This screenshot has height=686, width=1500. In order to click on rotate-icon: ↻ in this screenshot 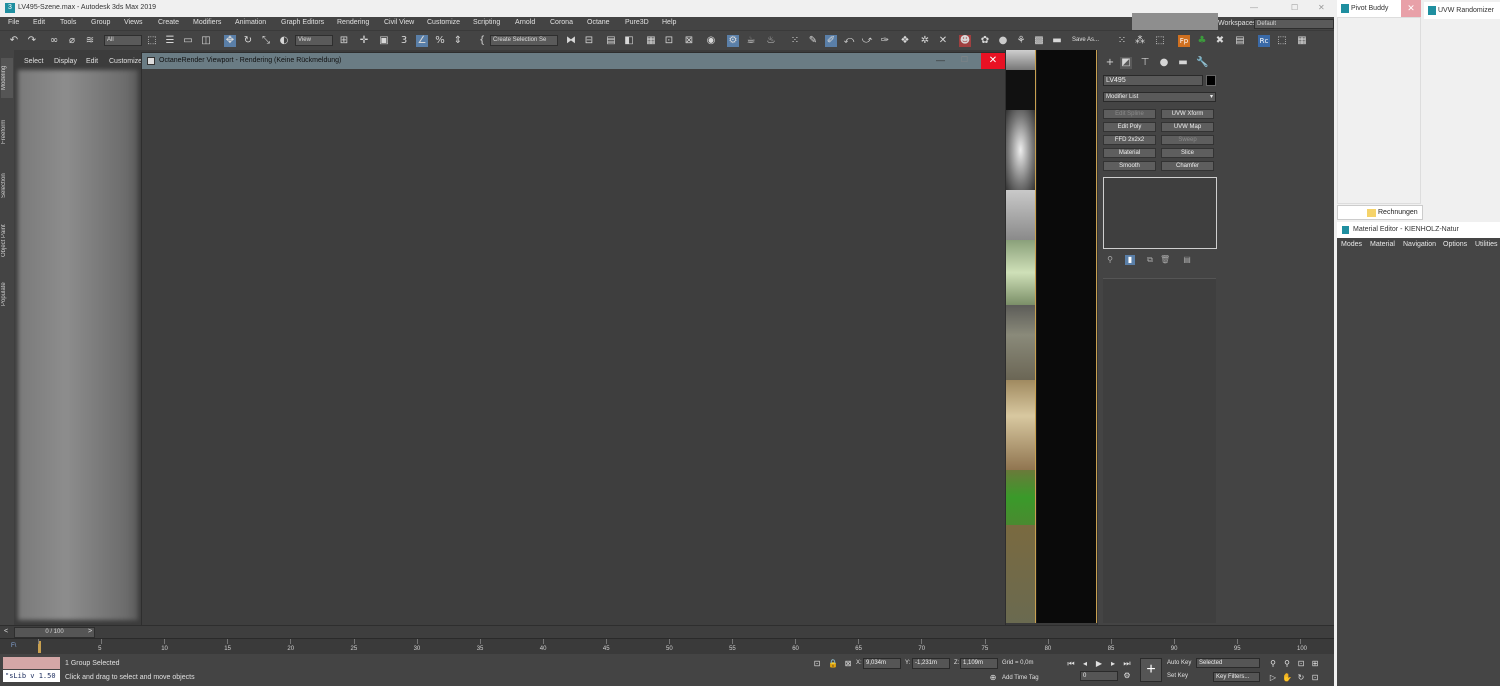, I will do `click(248, 41)`.